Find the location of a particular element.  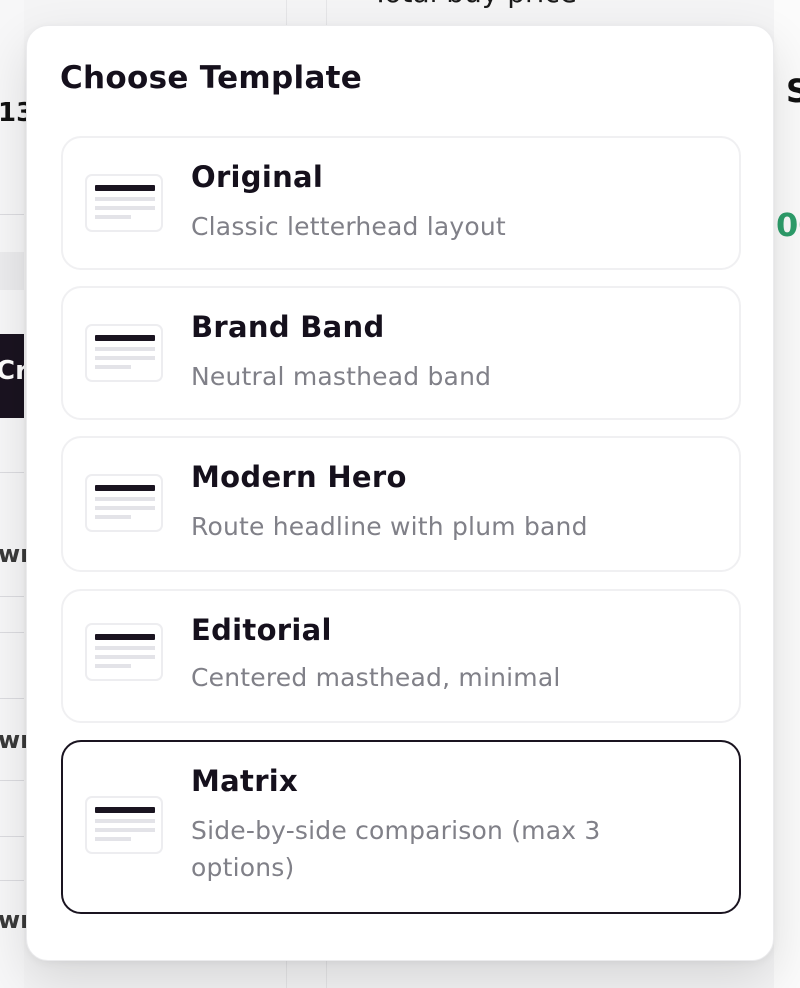

template-description: Side-by-side comparison (max 3 options) is located at coordinates (396, 849).